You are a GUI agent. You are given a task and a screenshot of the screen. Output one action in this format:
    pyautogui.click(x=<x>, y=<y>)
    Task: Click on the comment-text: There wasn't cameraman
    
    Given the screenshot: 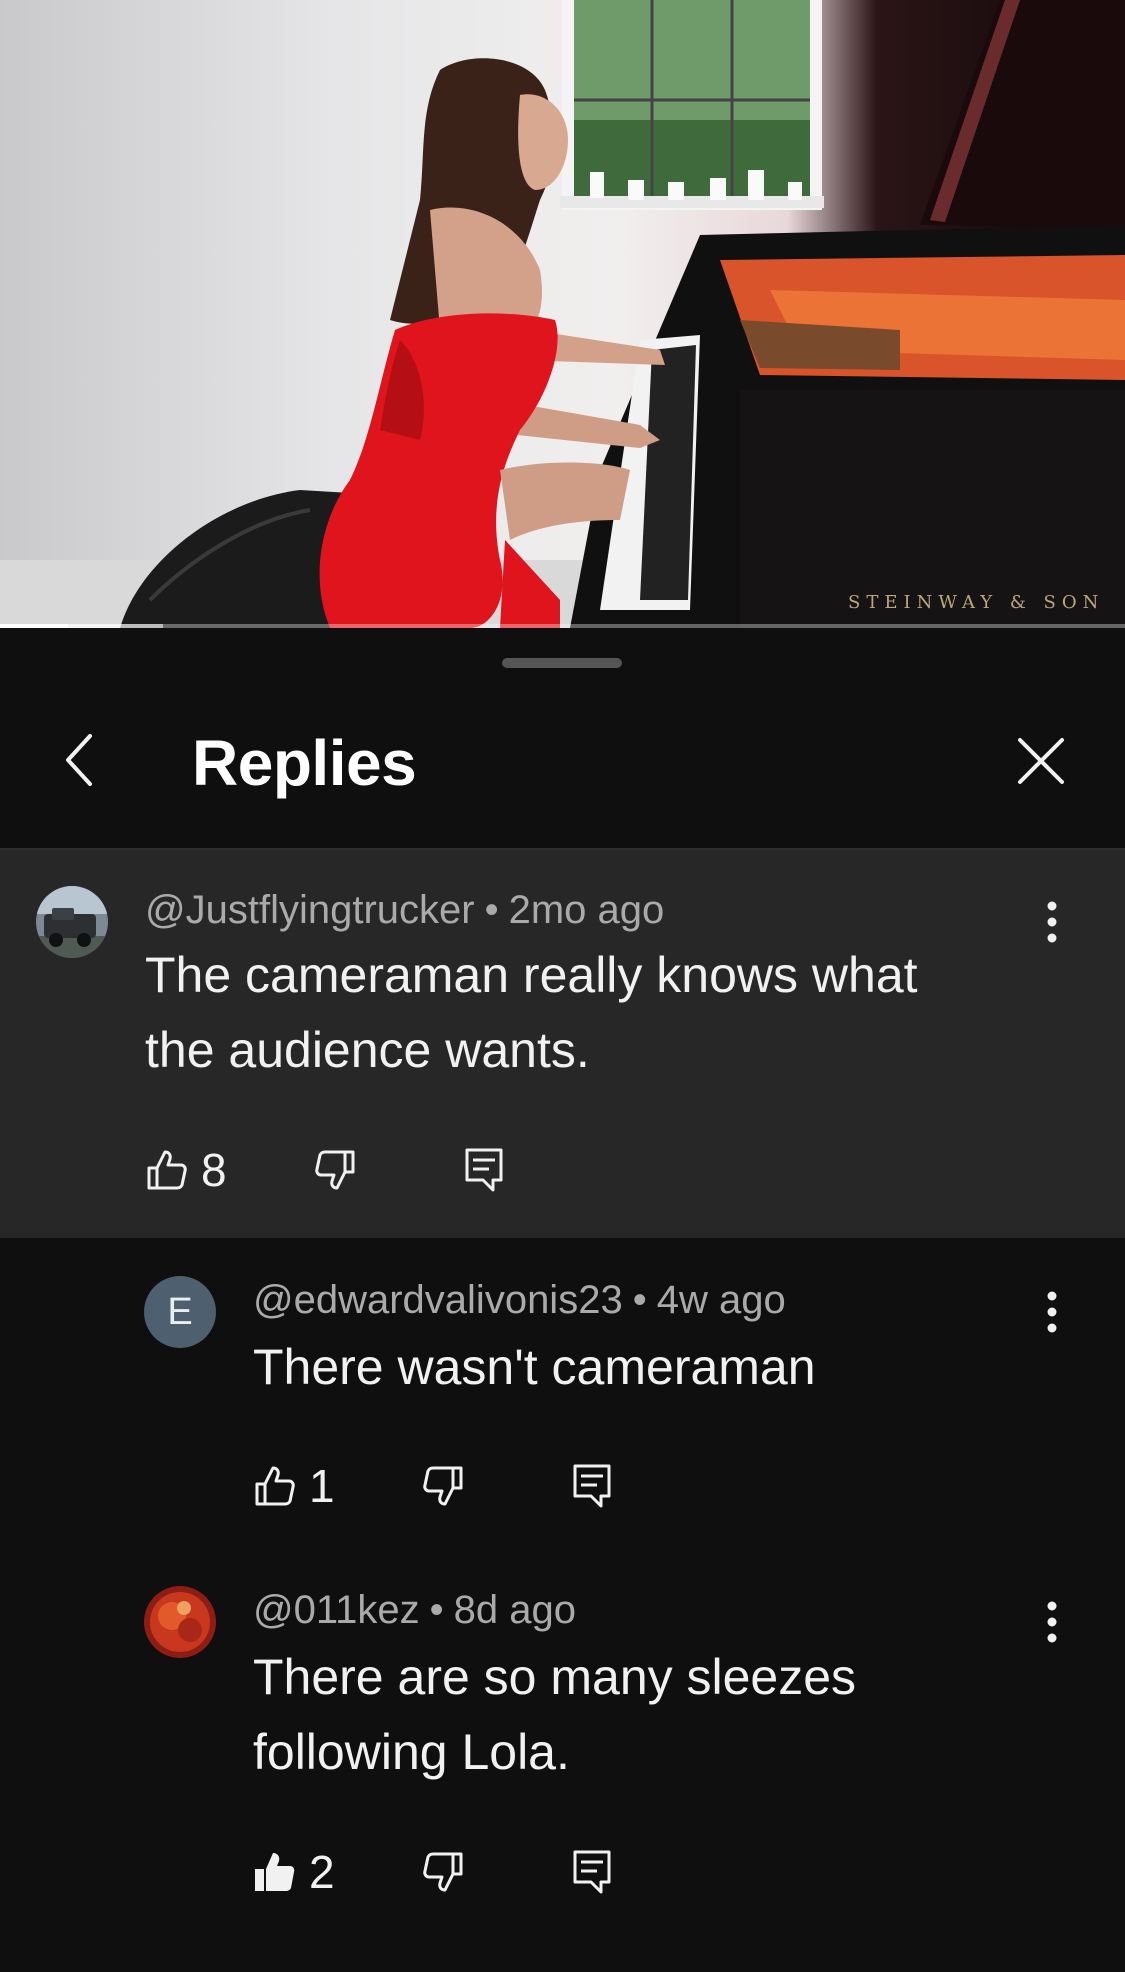 What is the action you would take?
    pyautogui.click(x=683, y=1367)
    